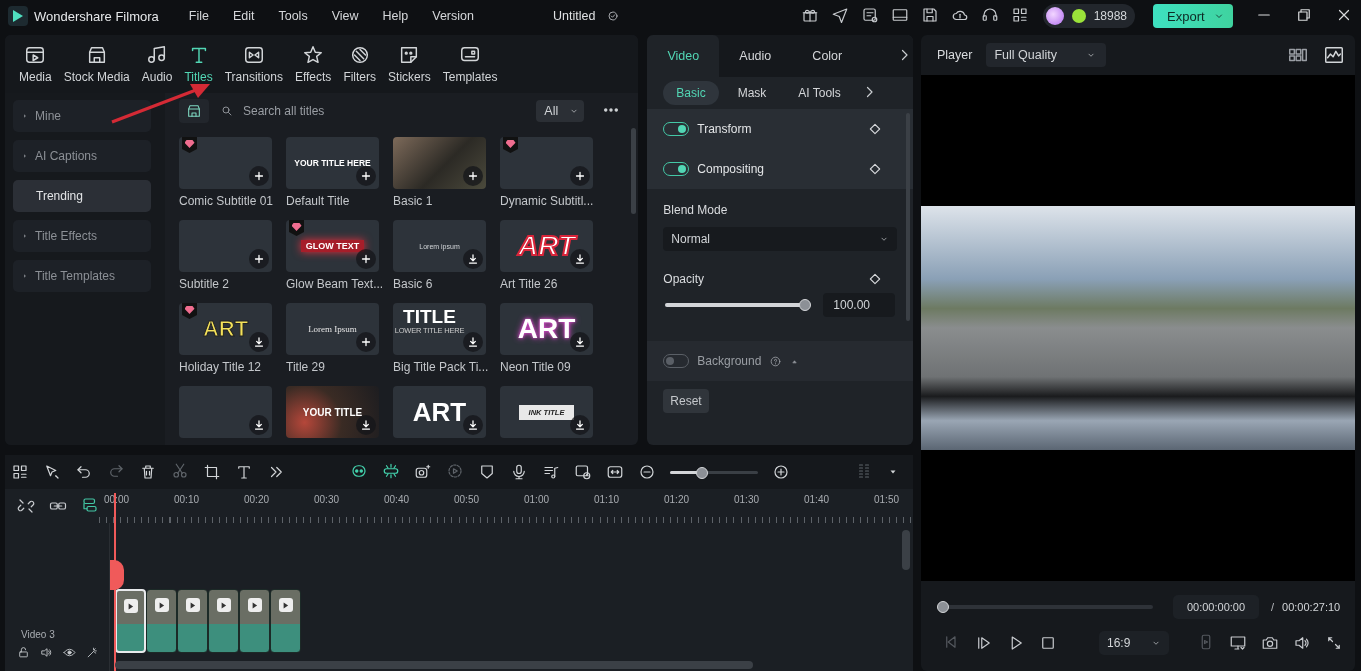 The image size is (1361, 671). I want to click on reset-button: Reset, so click(686, 401).